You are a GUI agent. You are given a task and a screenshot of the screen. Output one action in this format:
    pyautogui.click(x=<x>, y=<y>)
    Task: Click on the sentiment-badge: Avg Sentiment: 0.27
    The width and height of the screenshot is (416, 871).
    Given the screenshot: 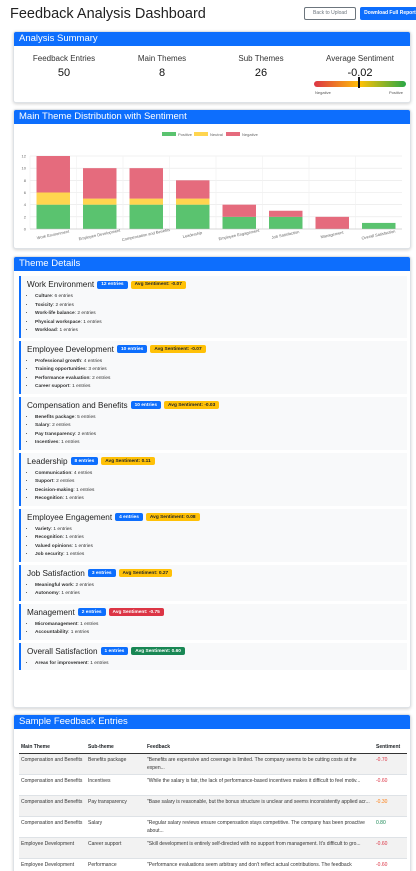 What is the action you would take?
    pyautogui.click(x=145, y=573)
    